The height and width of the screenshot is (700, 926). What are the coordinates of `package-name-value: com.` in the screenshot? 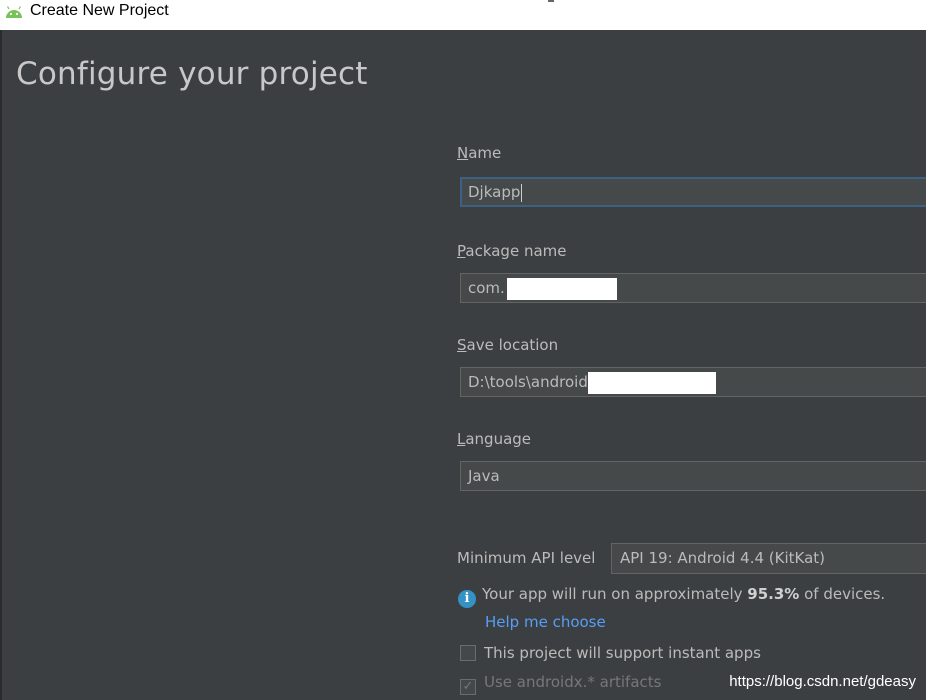 It's located at (486, 288).